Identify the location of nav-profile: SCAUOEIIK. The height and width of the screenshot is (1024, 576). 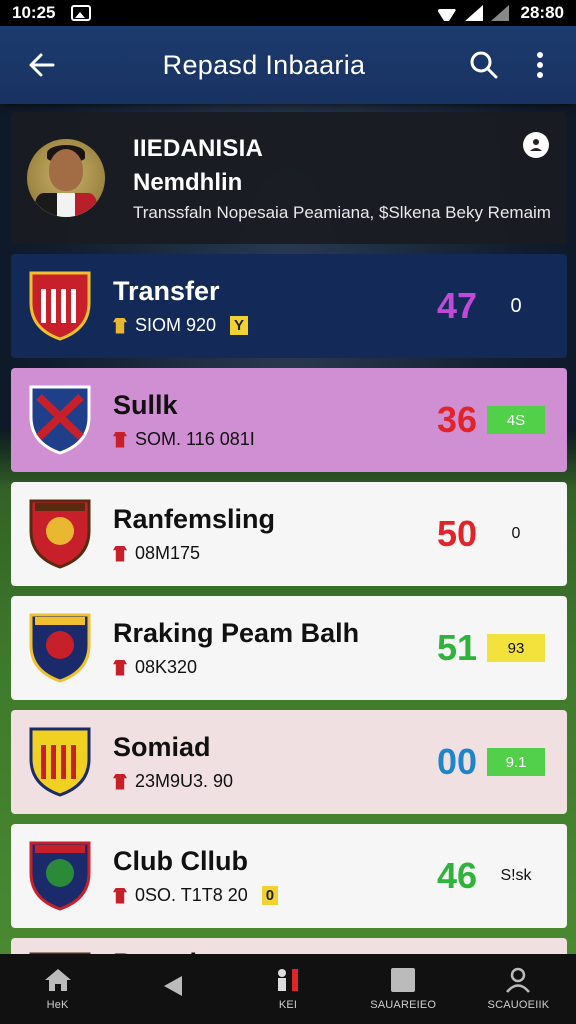
(518, 989).